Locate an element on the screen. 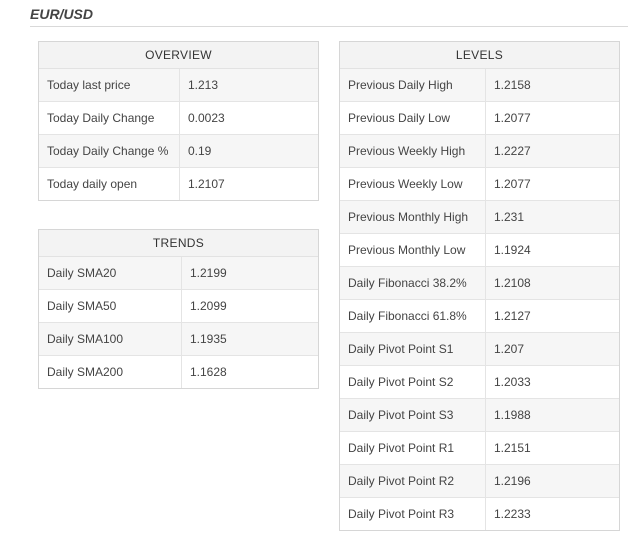 This screenshot has height=553, width=640. table-row: Daily Pivot Point R3 1.2233 is located at coordinates (479, 513).